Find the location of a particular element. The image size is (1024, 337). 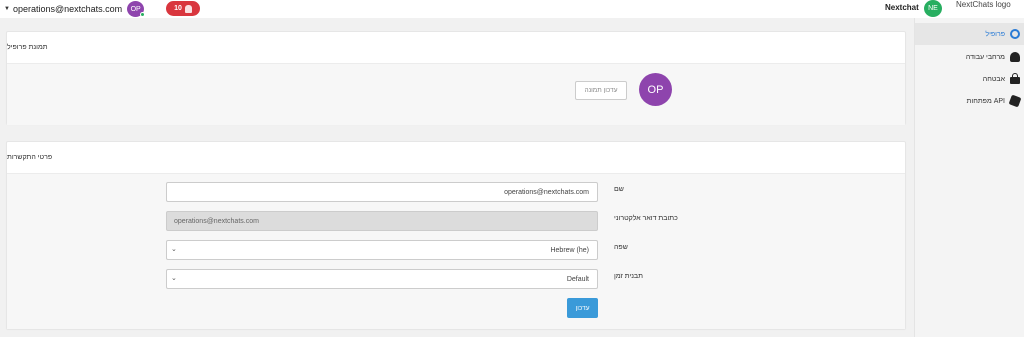

user-avatar-initials: OP is located at coordinates (135, 9).